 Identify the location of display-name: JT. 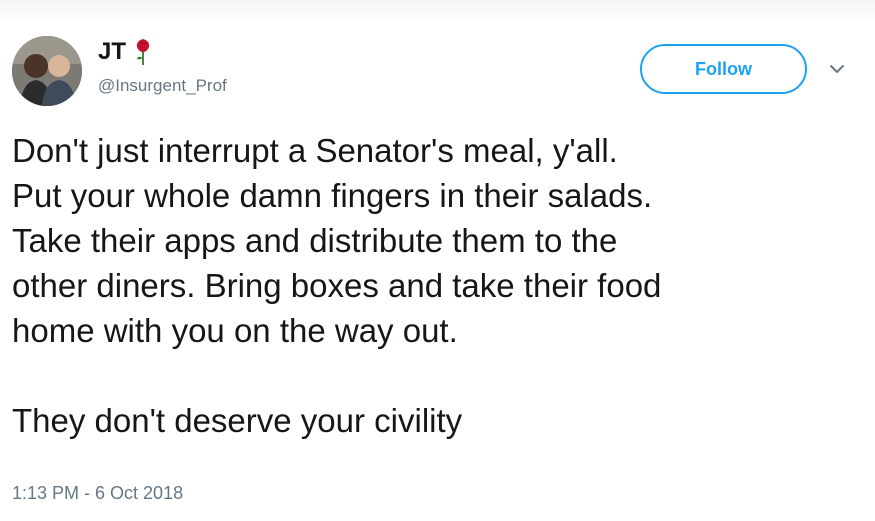
(112, 52).